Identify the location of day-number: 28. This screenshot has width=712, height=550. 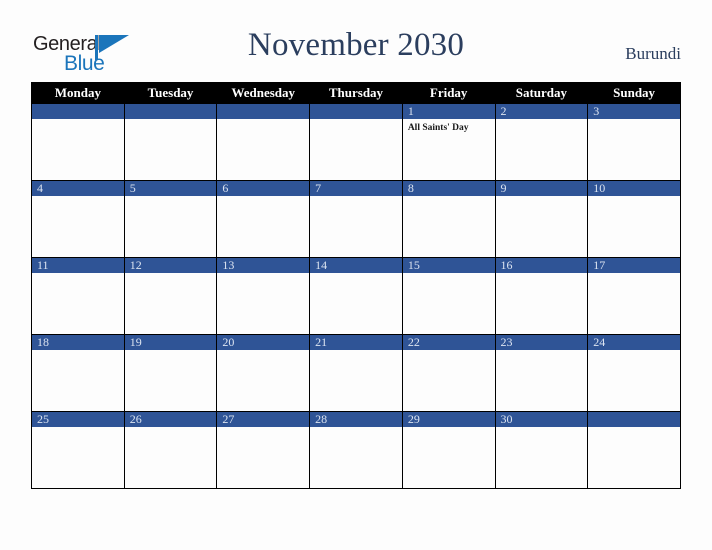
(356, 419).